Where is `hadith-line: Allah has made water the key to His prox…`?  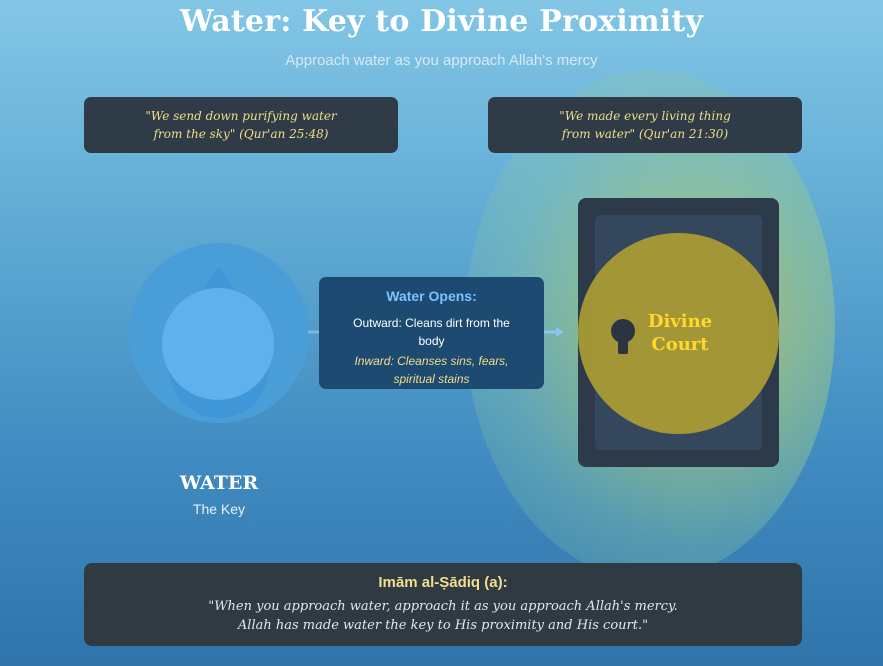
hadith-line: Allah has made water the key to His prox… is located at coordinates (443, 625).